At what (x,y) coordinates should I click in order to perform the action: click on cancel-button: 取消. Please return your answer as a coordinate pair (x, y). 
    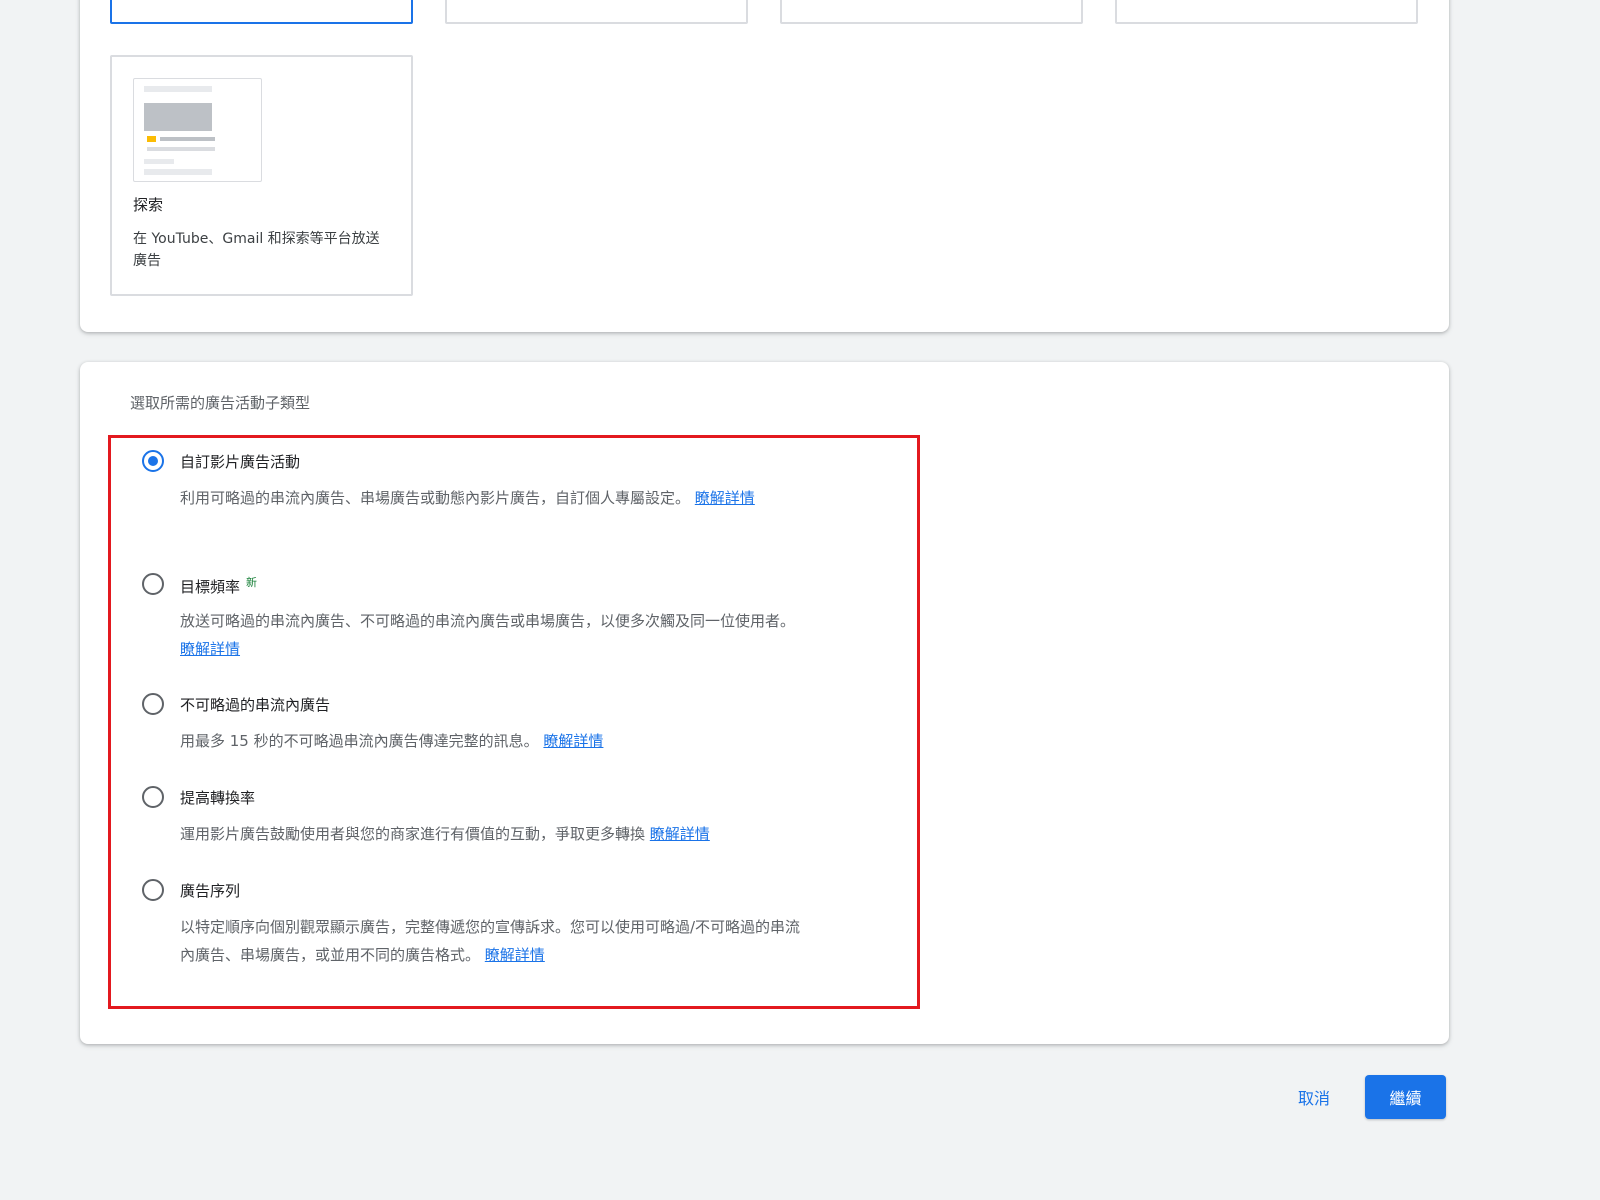
    Looking at the image, I should click on (1314, 1097).